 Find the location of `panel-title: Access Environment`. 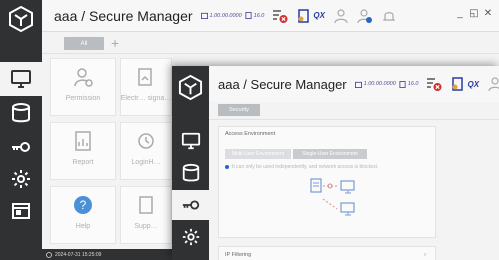

panel-title: Access Environment is located at coordinates (250, 134).